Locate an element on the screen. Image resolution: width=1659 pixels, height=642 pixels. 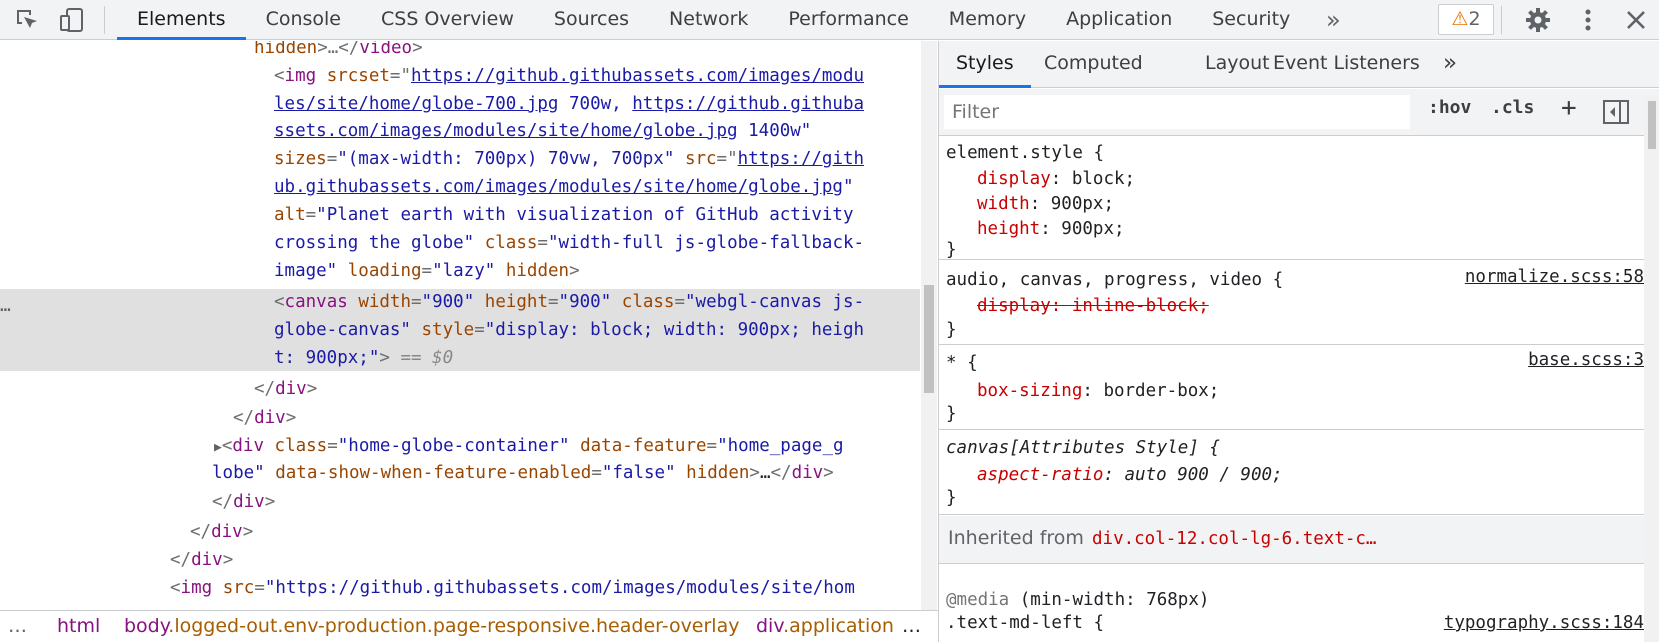
dom-line: t: 900px;"> == $0 is located at coordinates (363, 358).